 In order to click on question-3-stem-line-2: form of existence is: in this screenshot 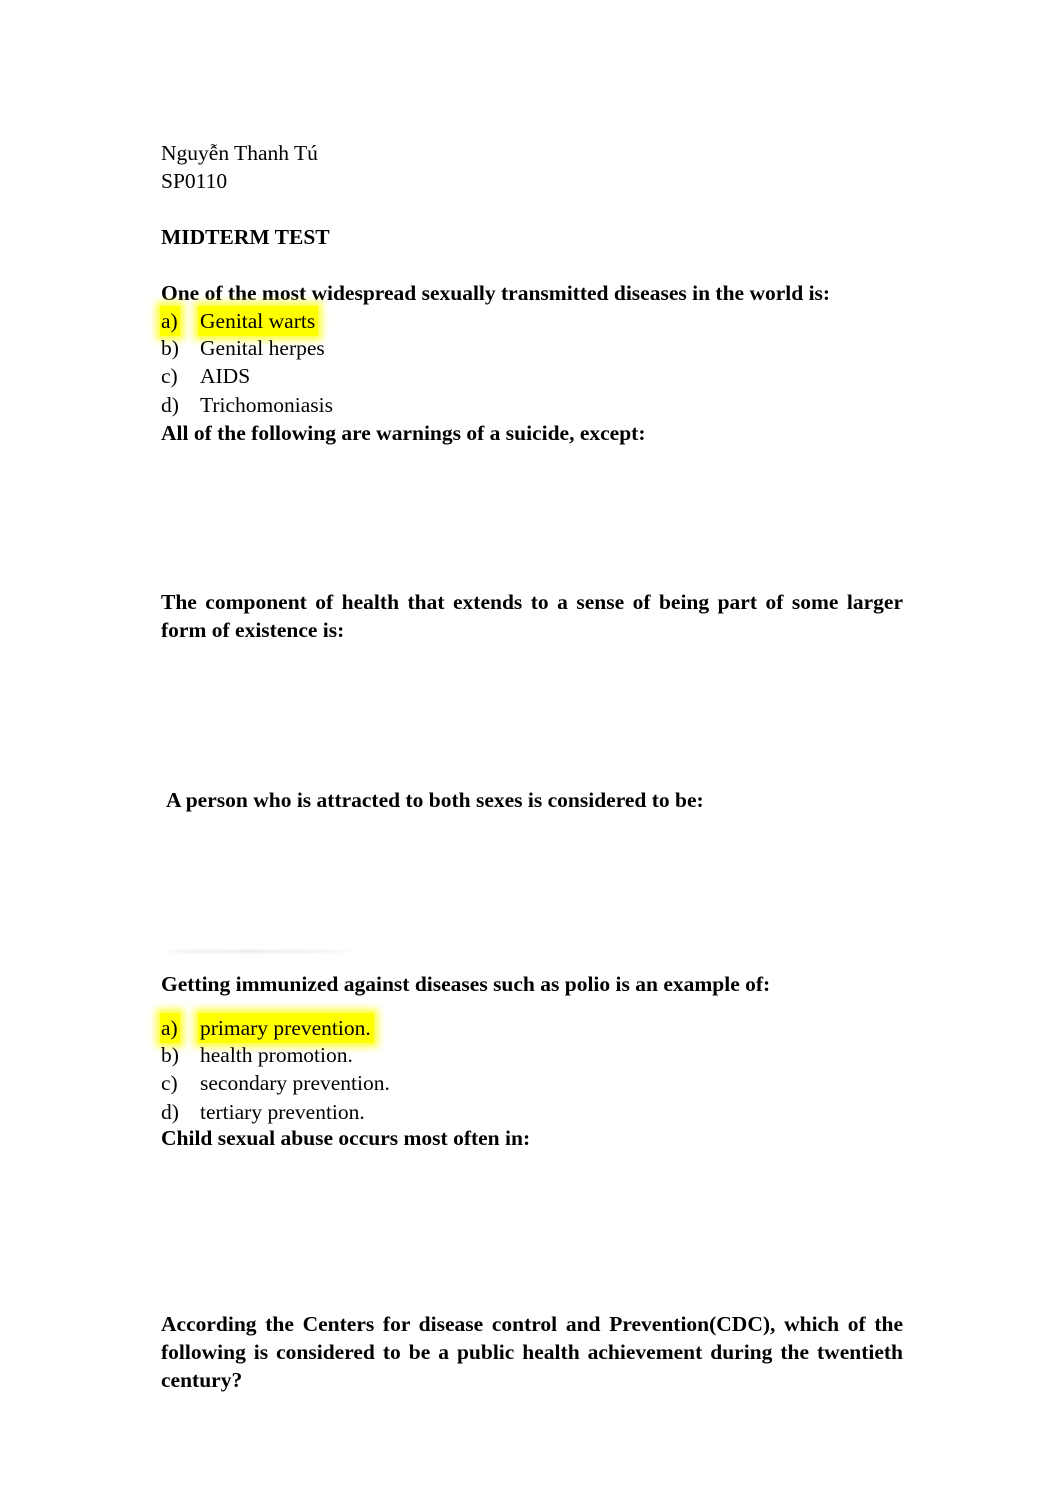, I will do `click(253, 630)`.